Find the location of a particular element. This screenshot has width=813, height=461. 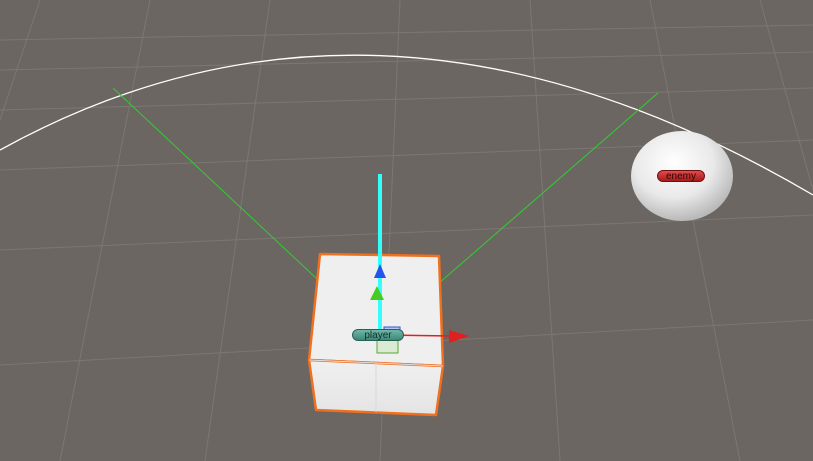

player-cube-top-face is located at coordinates (376, 310).